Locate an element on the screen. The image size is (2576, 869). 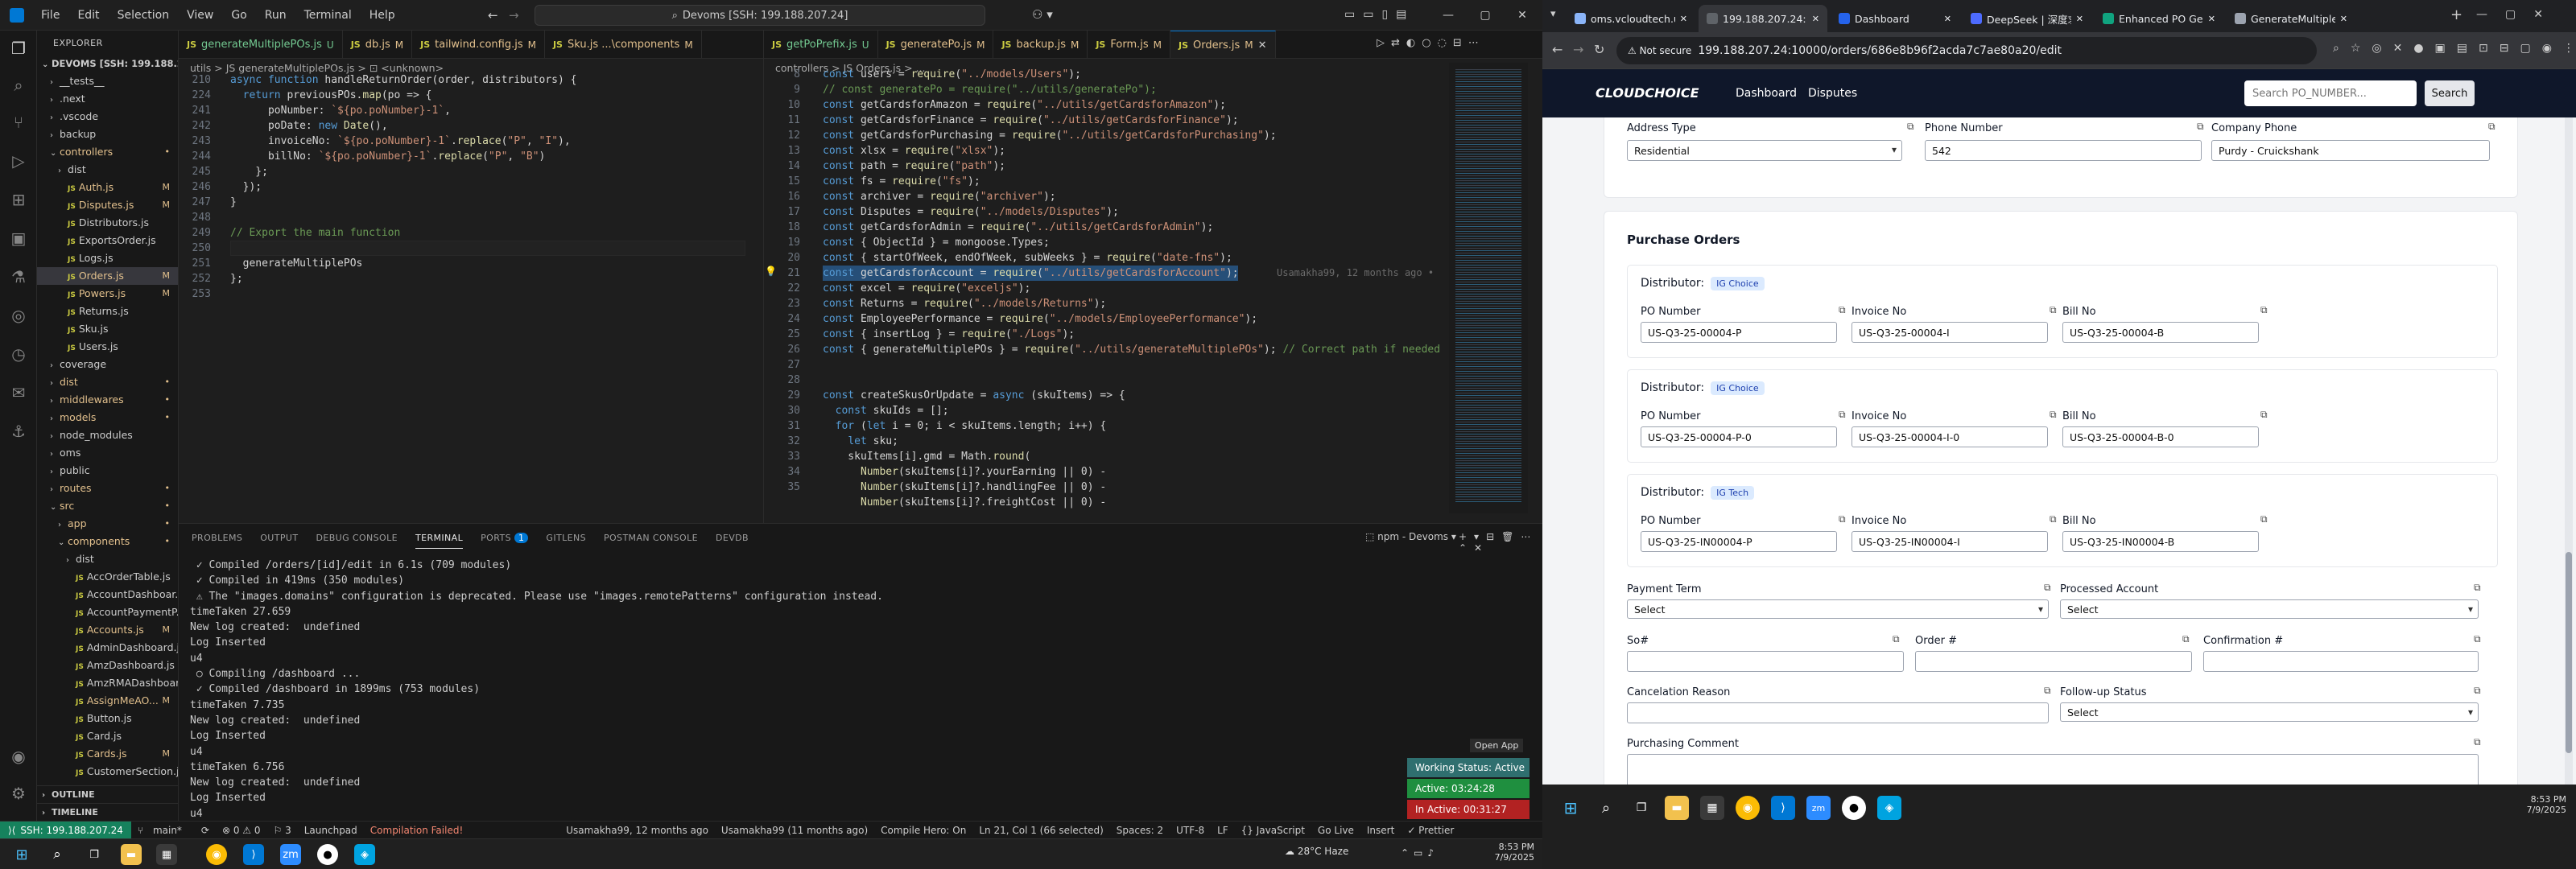
panel-tab: PROBLEMS is located at coordinates (217, 538).